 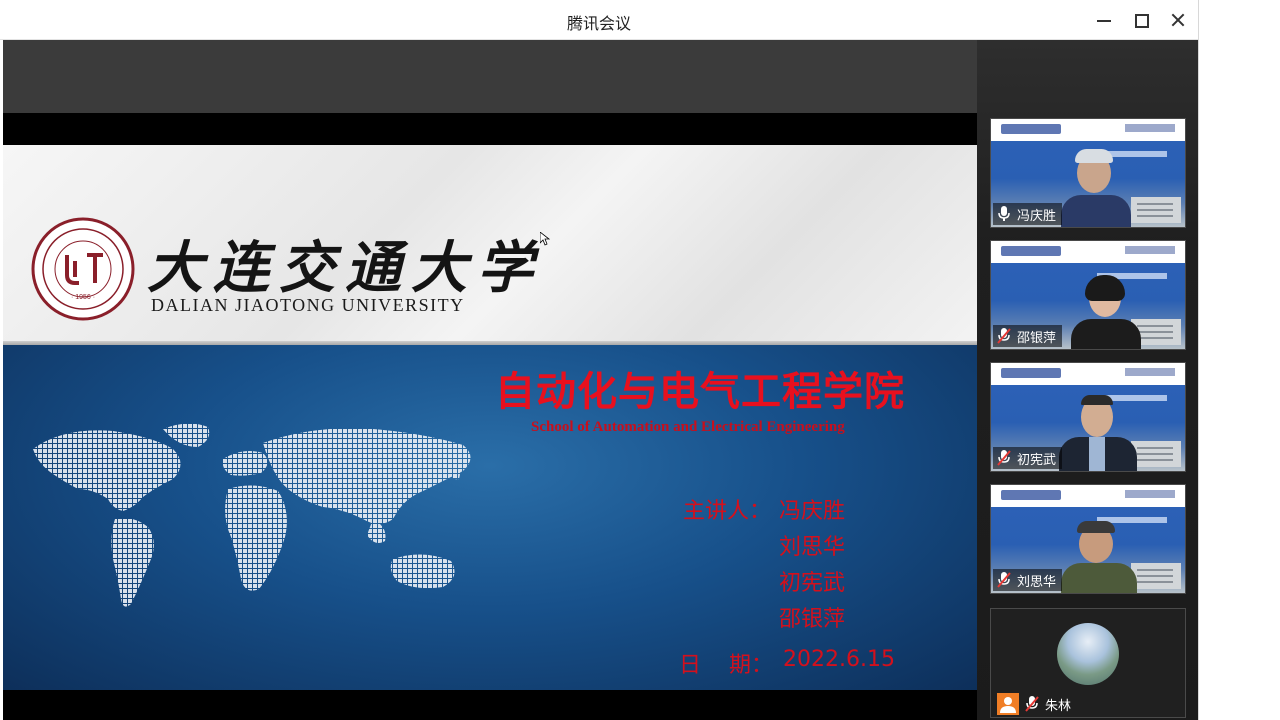 I want to click on participant-name: 邵银萍, so click(x=1037, y=338).